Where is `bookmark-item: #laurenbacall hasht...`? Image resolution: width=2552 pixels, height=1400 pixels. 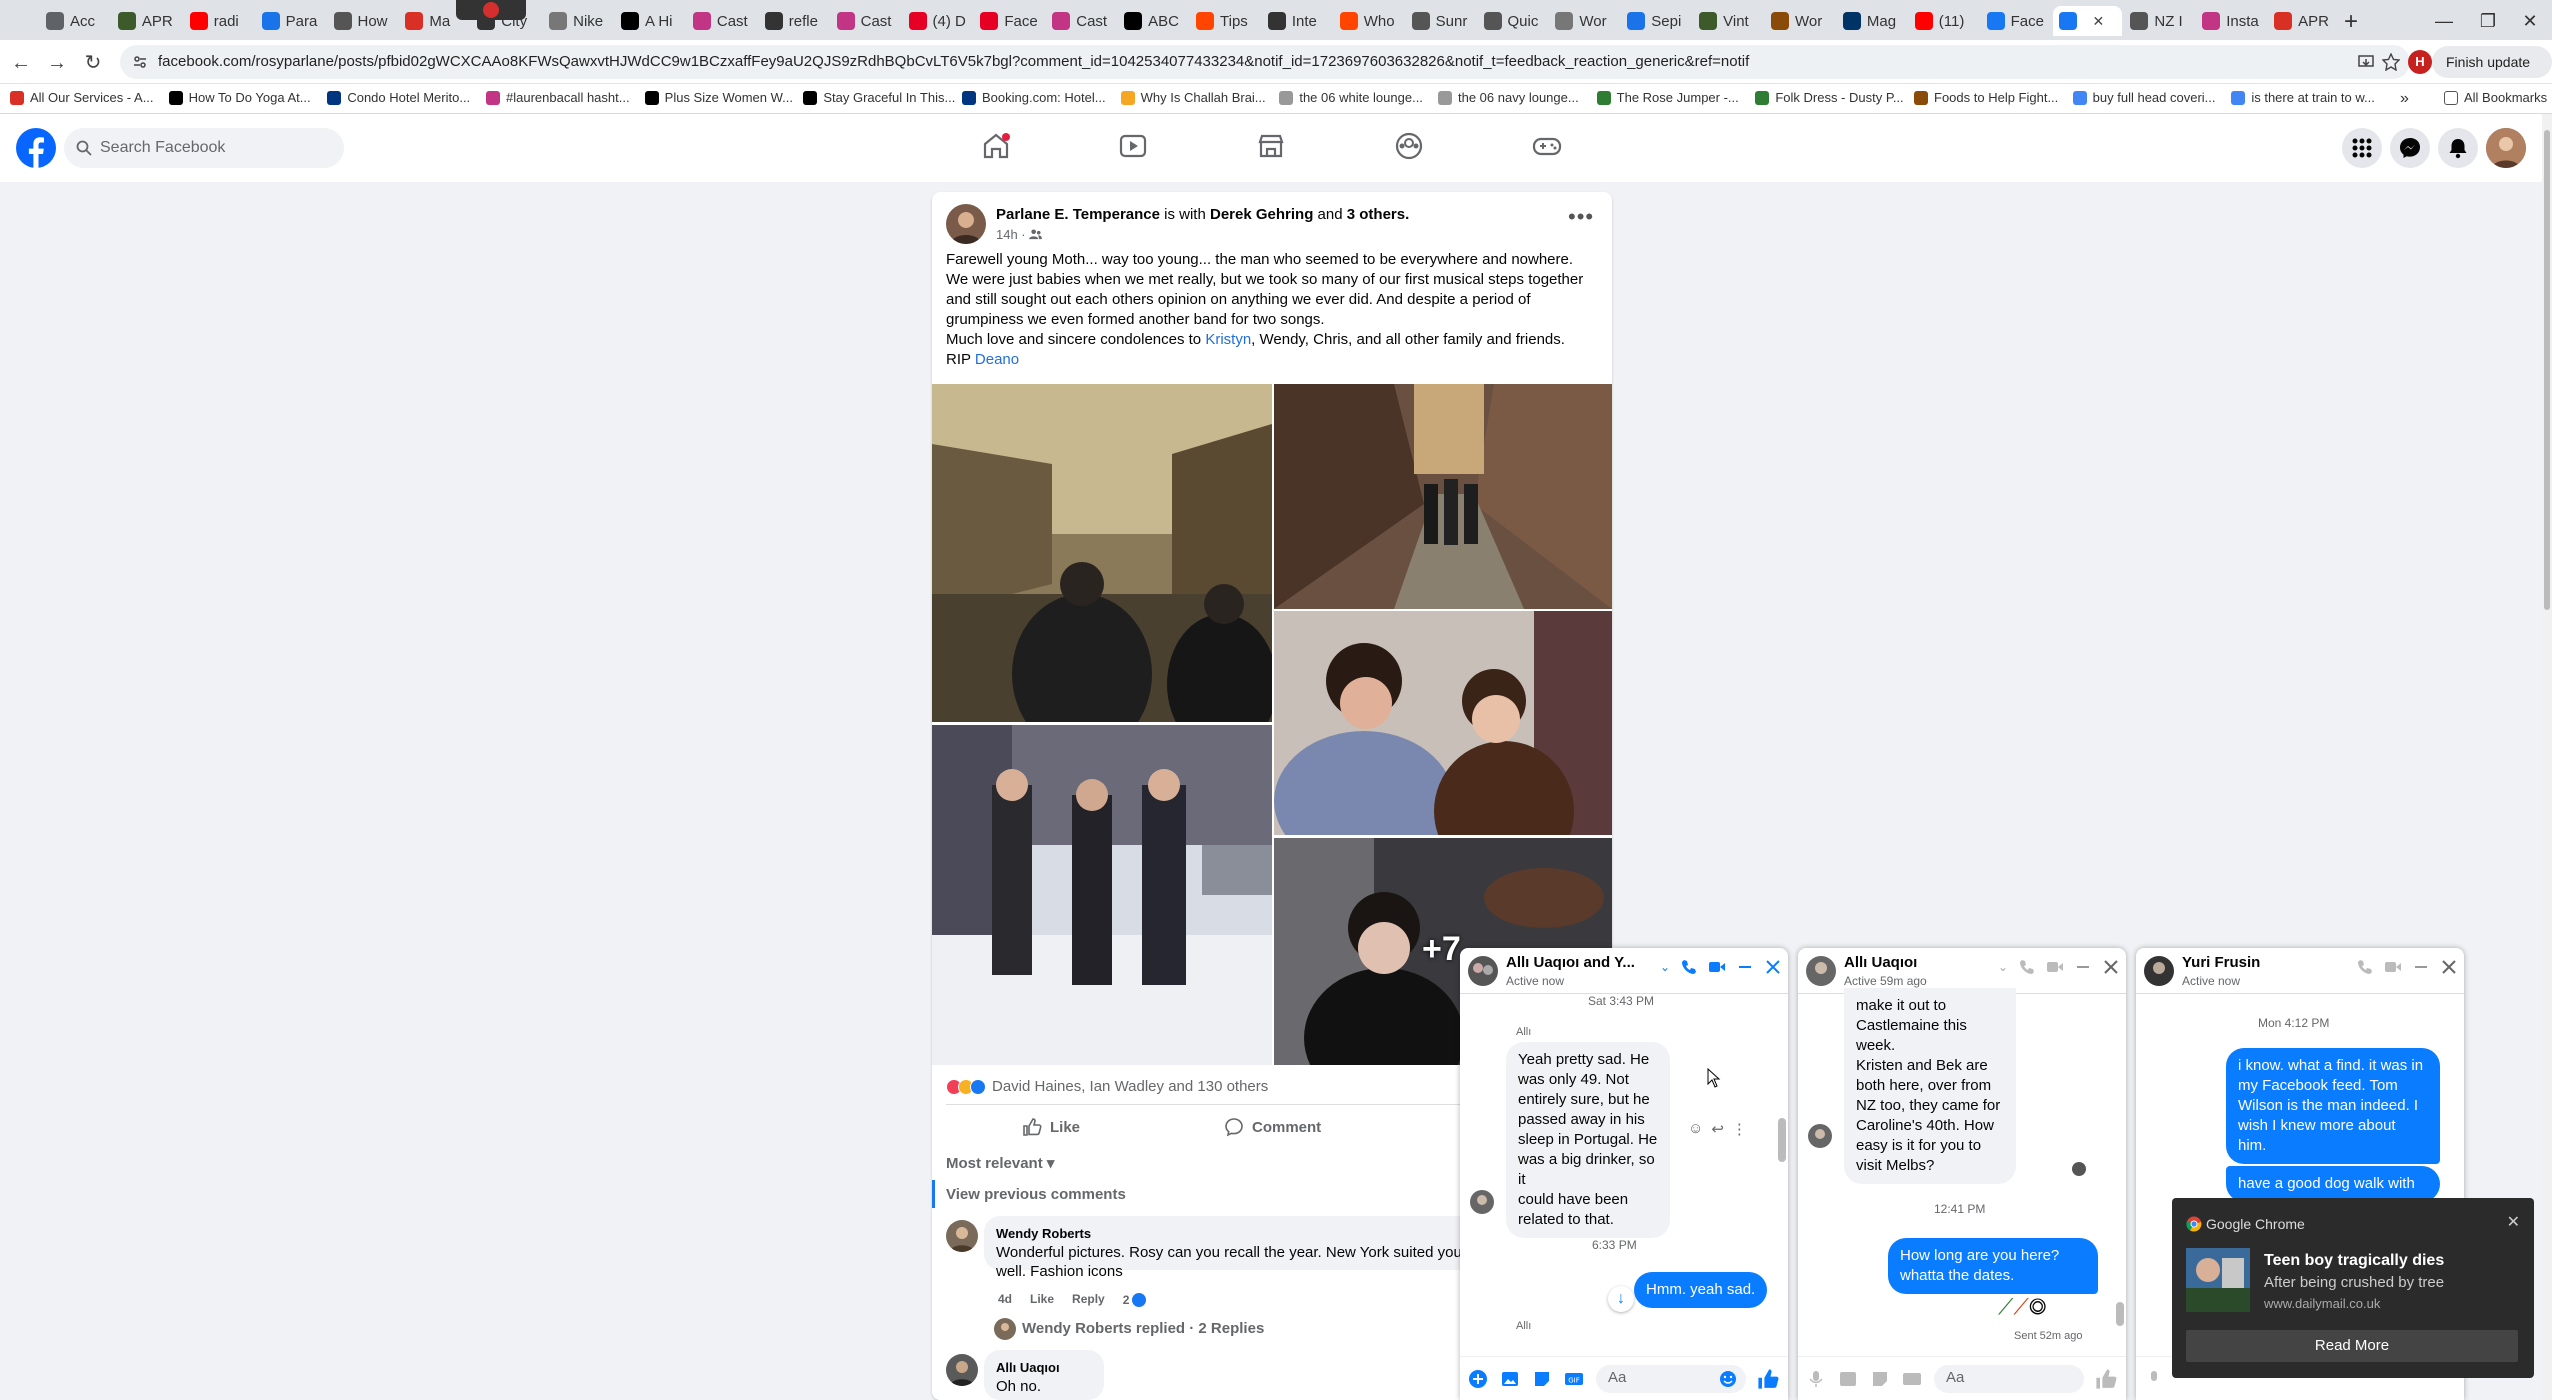 bookmark-item: #laurenbacall hasht... is located at coordinates (558, 97).